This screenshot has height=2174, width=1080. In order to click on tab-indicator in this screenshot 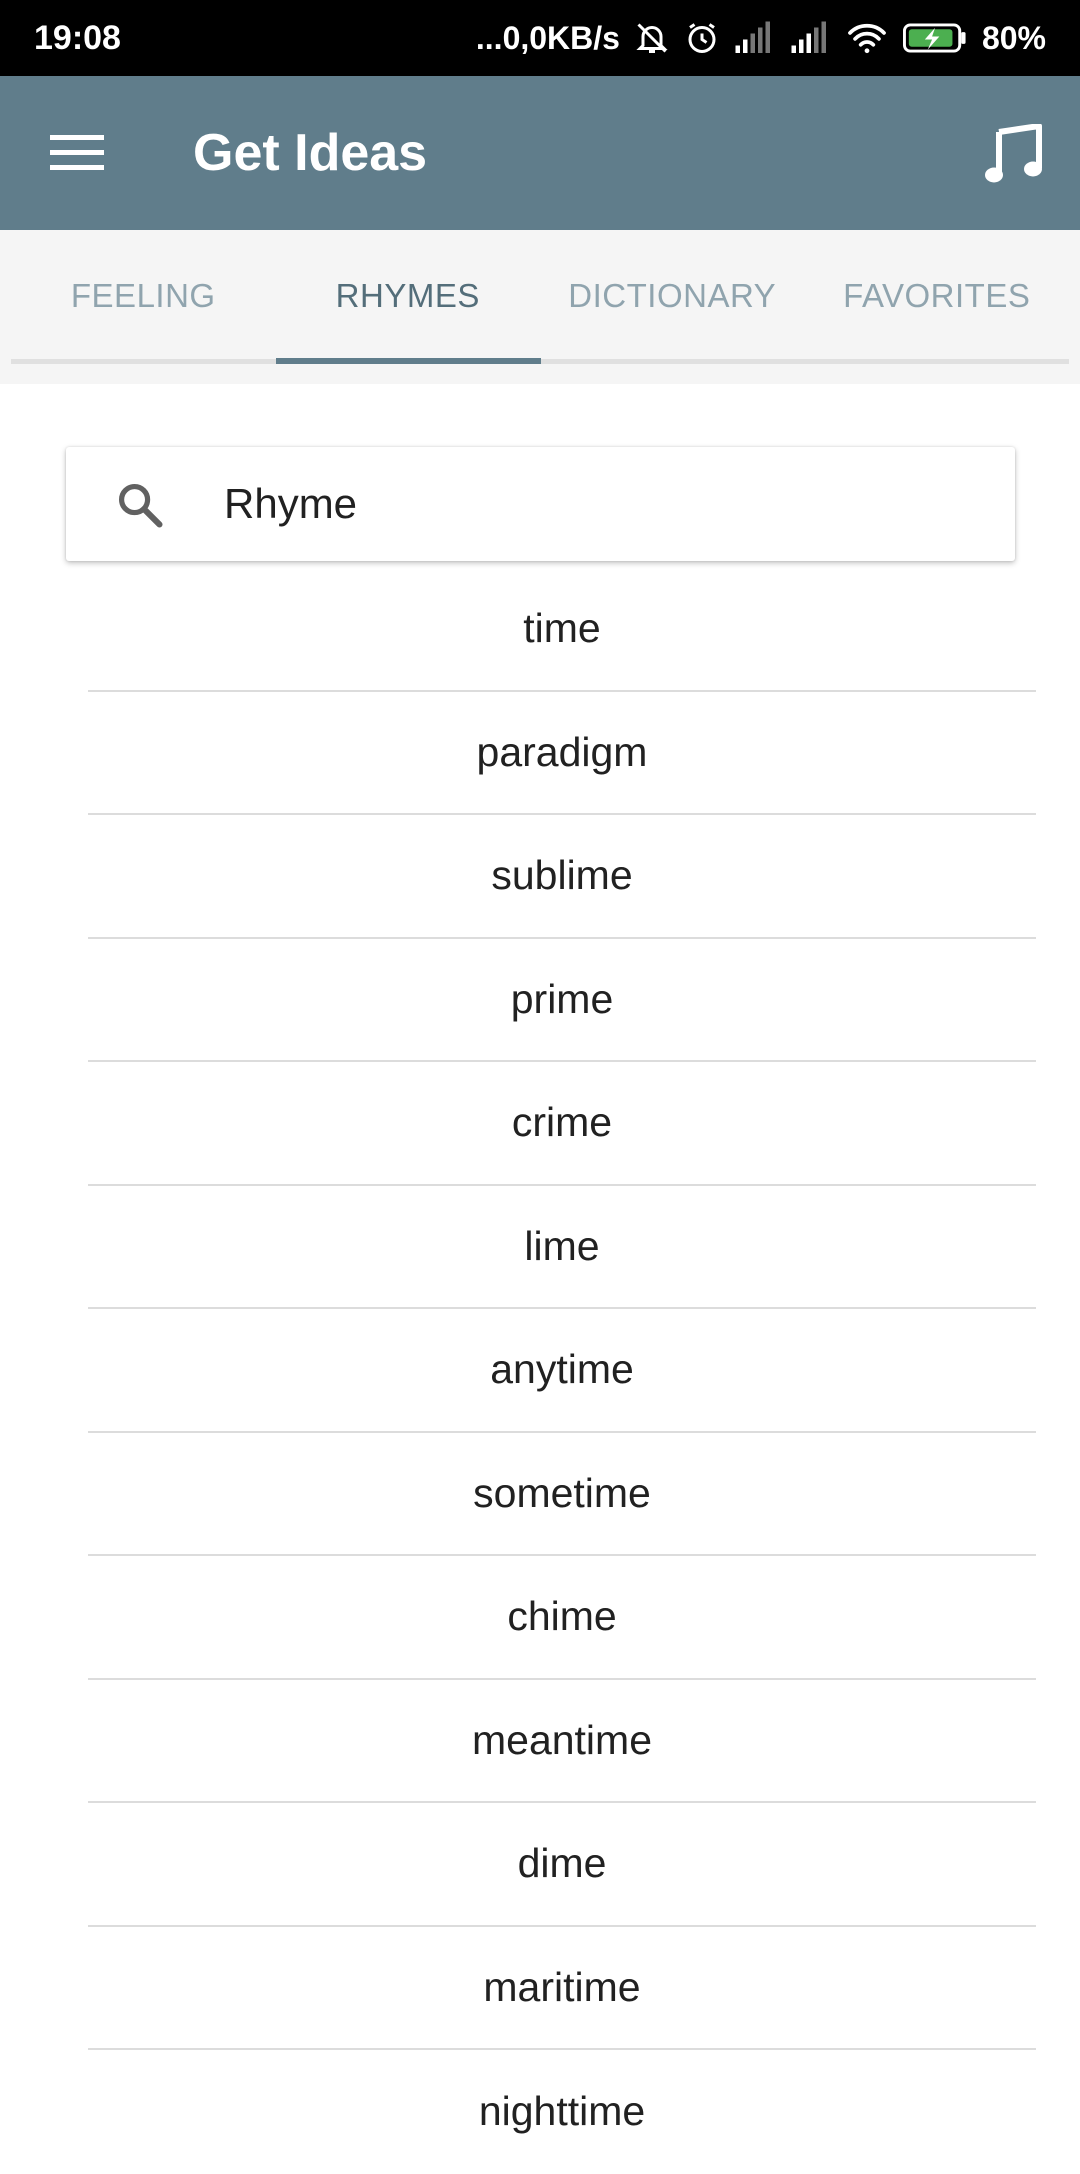, I will do `click(408, 361)`.